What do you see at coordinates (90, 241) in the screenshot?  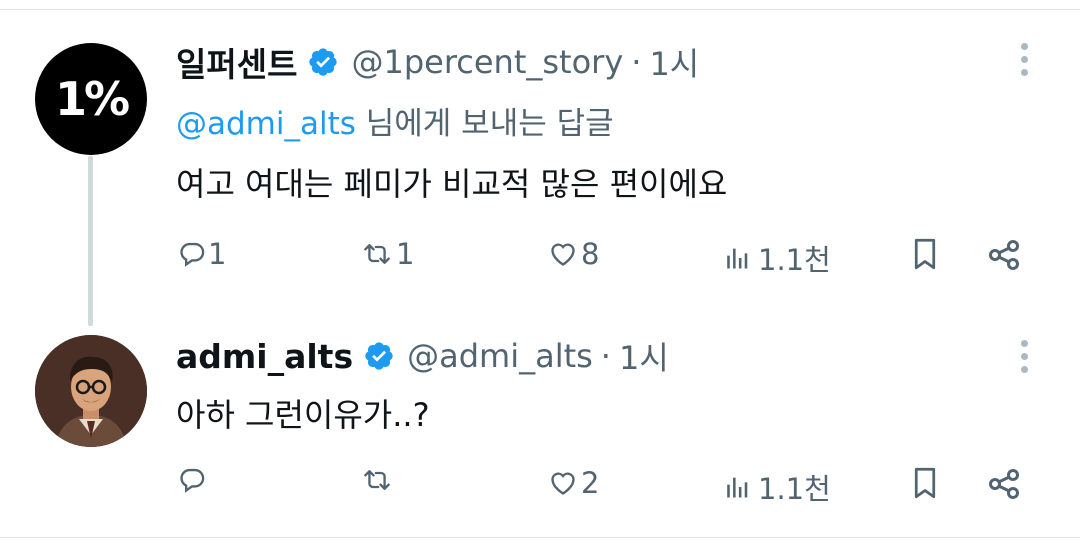 I see `thread-connector-line` at bounding box center [90, 241].